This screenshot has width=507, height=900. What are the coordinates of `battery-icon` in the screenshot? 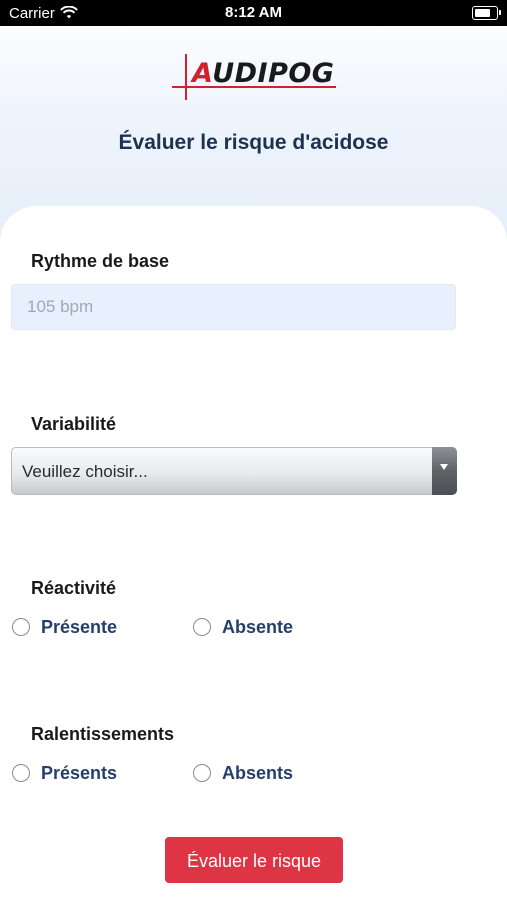 It's located at (486, 13).